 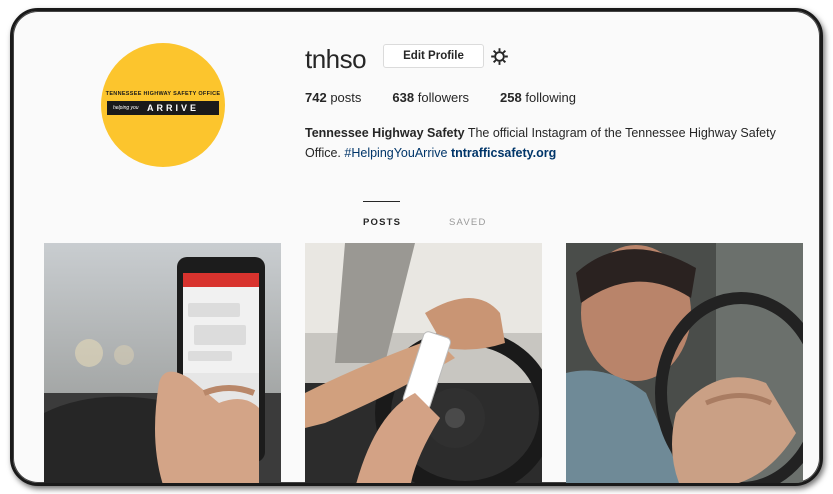 What do you see at coordinates (385, 133) in the screenshot?
I see `bio-name: Tennessee Highway Safety` at bounding box center [385, 133].